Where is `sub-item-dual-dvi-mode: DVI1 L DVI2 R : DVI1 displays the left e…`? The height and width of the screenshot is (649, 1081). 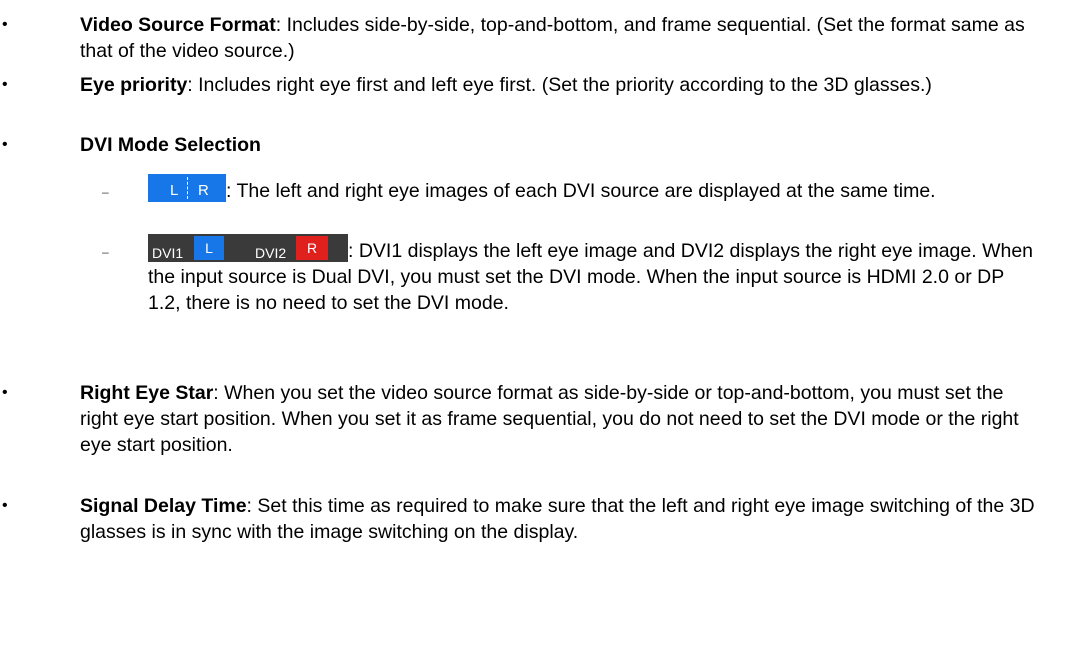 sub-item-dual-dvi-mode: DVI1 L DVI2 R : DVI1 displays the left e… is located at coordinates (593, 275).